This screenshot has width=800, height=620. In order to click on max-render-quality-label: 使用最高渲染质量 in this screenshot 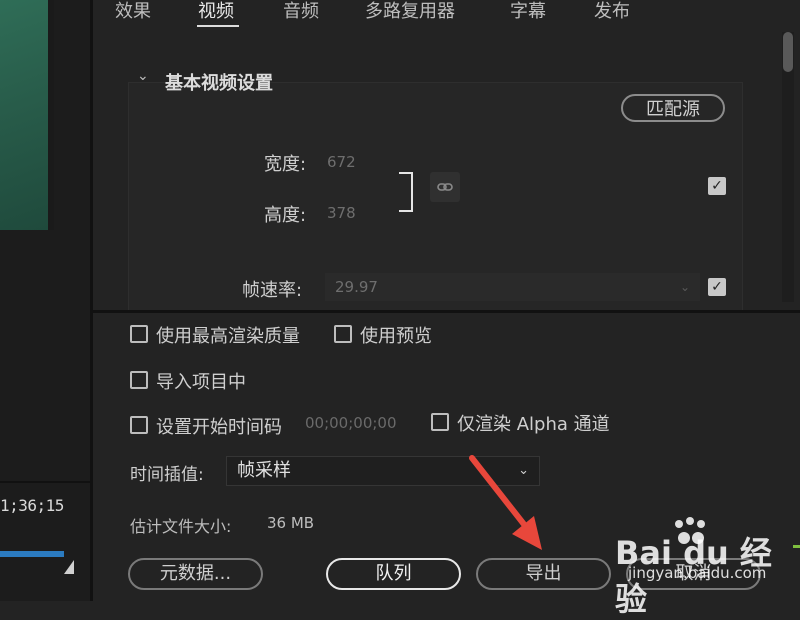, I will do `click(228, 335)`.